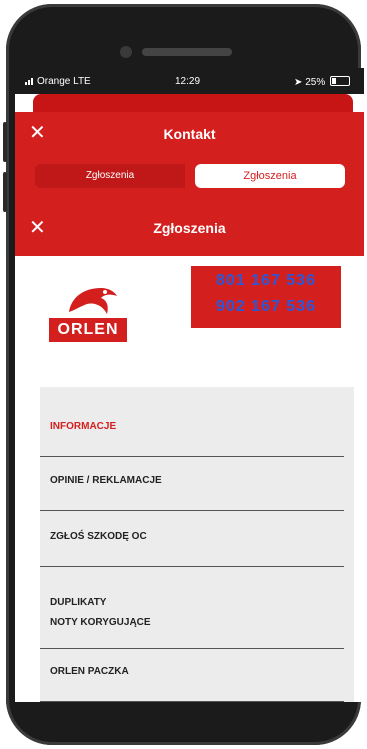 The image size is (367, 749). What do you see at coordinates (5, 192) in the screenshot?
I see `volume-down-button` at bounding box center [5, 192].